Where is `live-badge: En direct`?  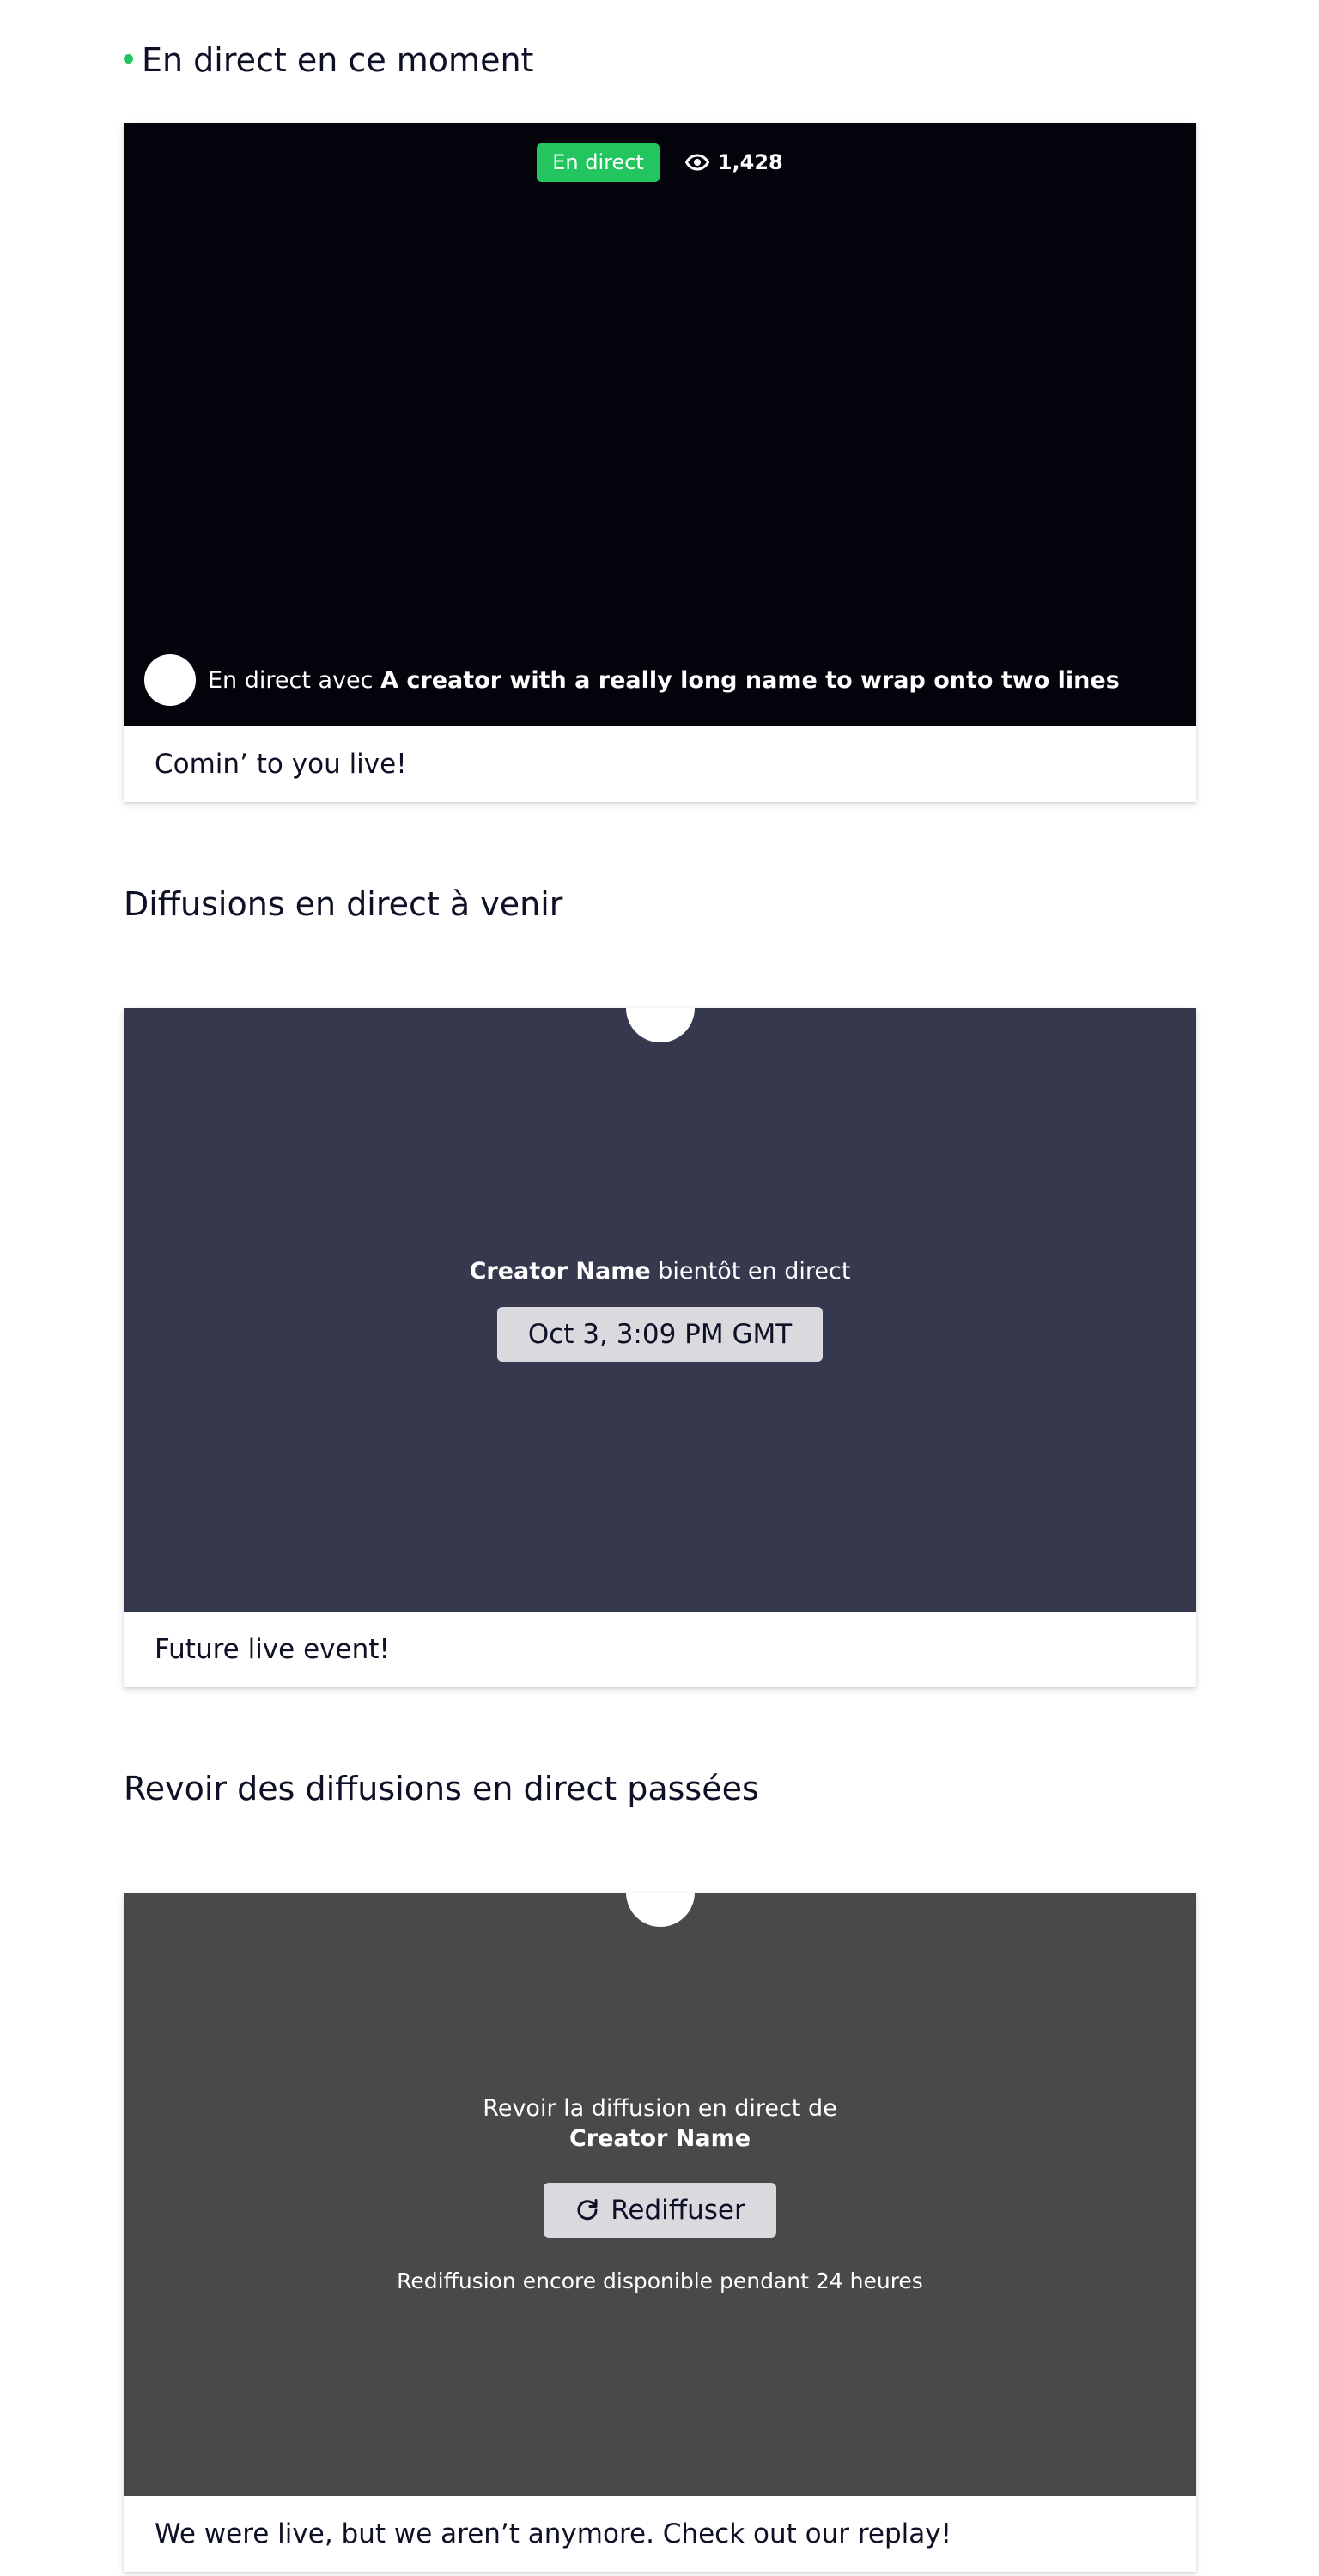 live-badge: En direct is located at coordinates (598, 162).